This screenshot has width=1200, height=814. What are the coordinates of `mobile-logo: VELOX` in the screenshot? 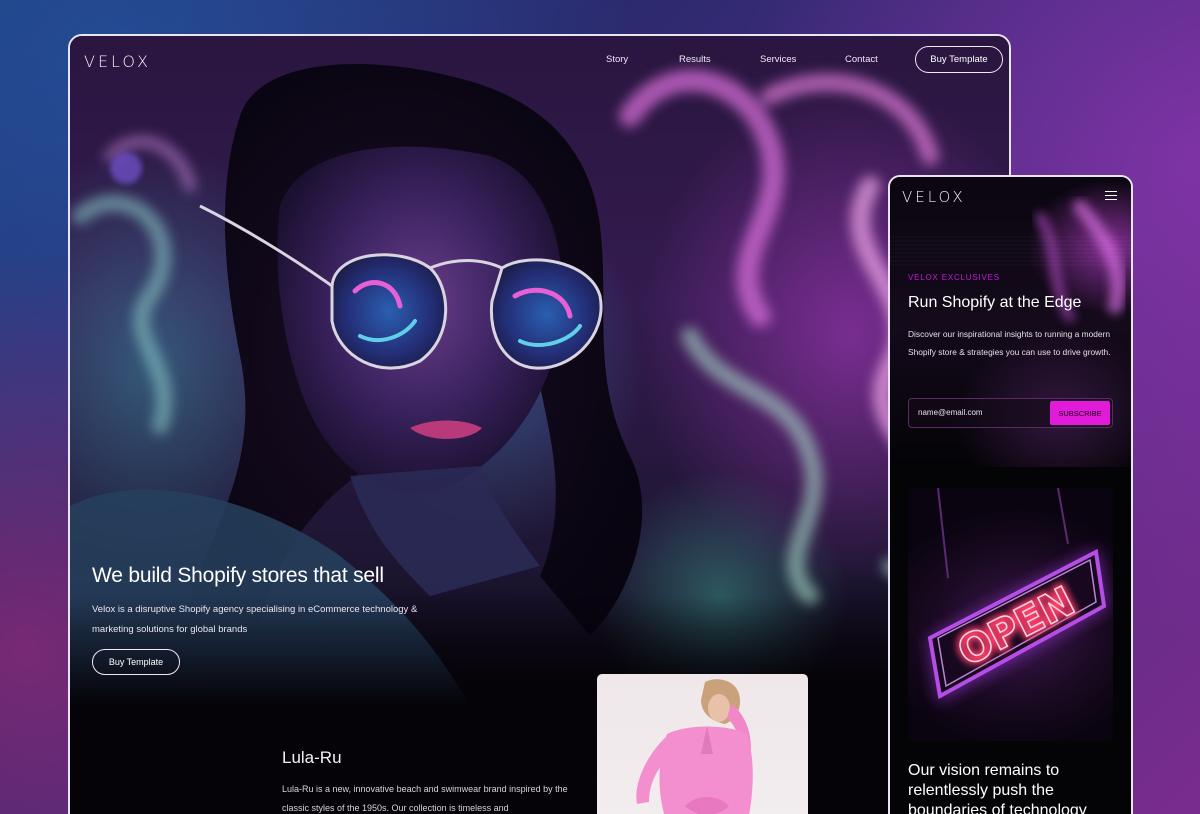 It's located at (934, 197).